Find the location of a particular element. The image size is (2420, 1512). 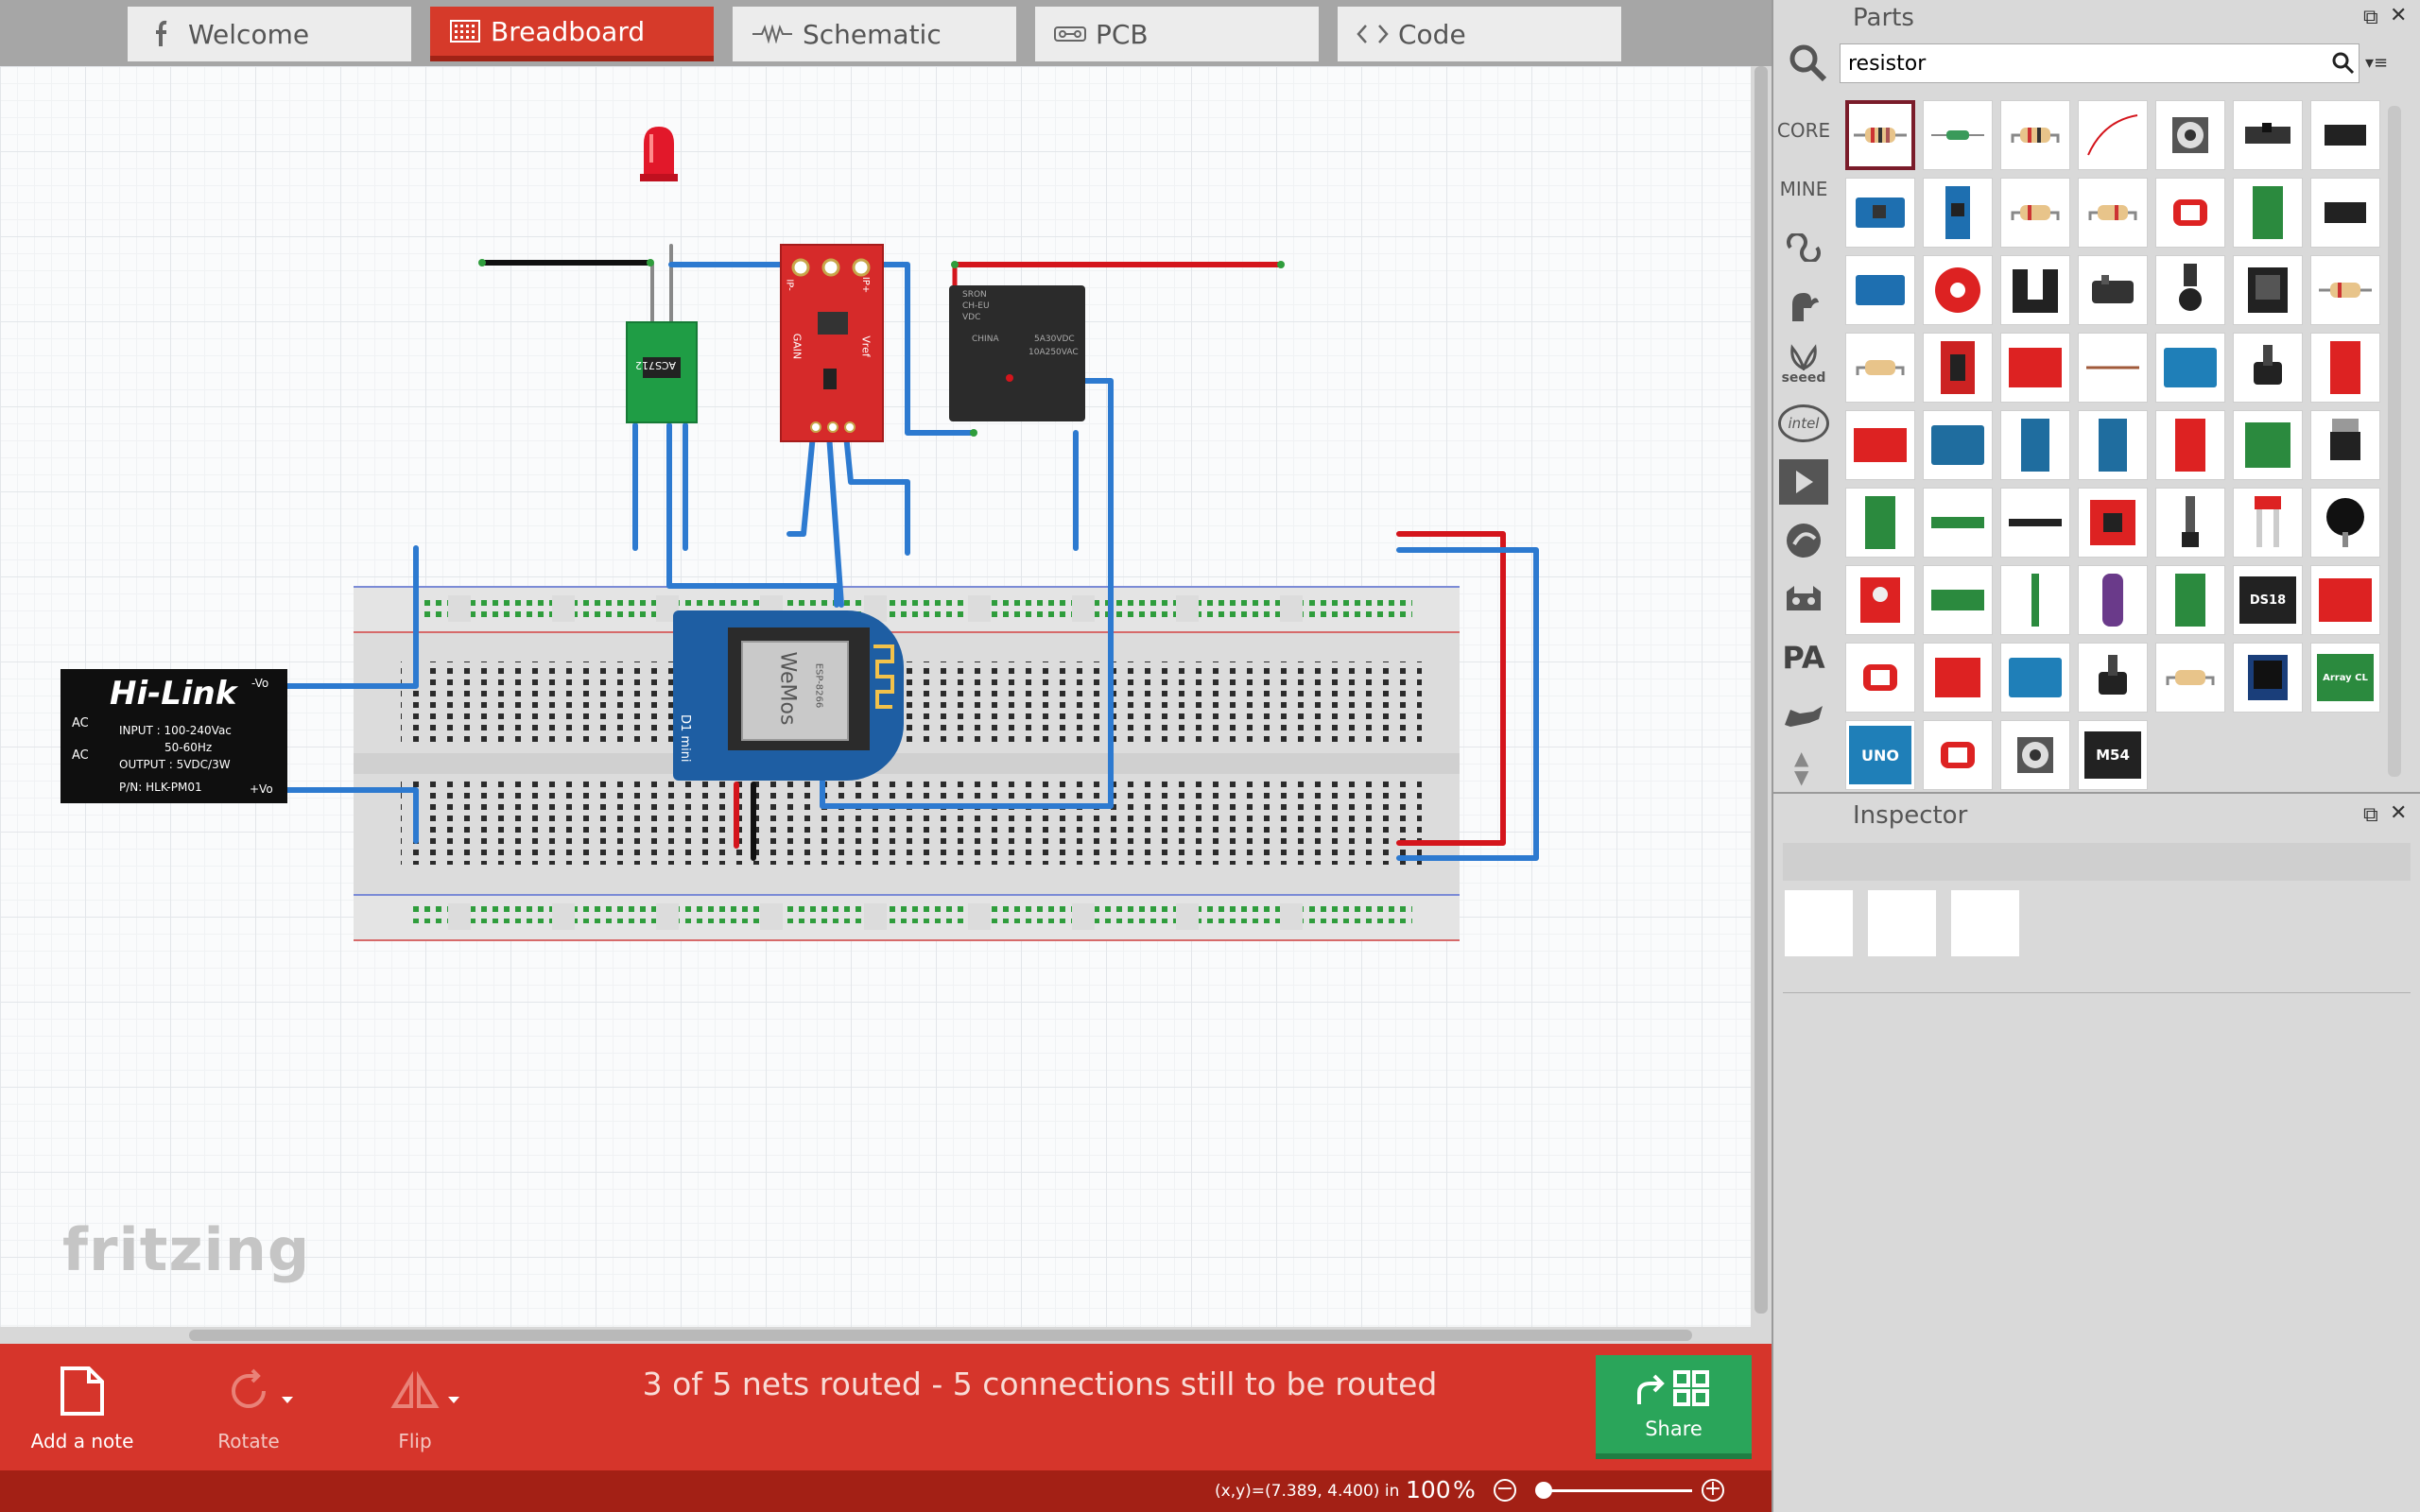

zoom-in-icon: + is located at coordinates (1713, 1490).